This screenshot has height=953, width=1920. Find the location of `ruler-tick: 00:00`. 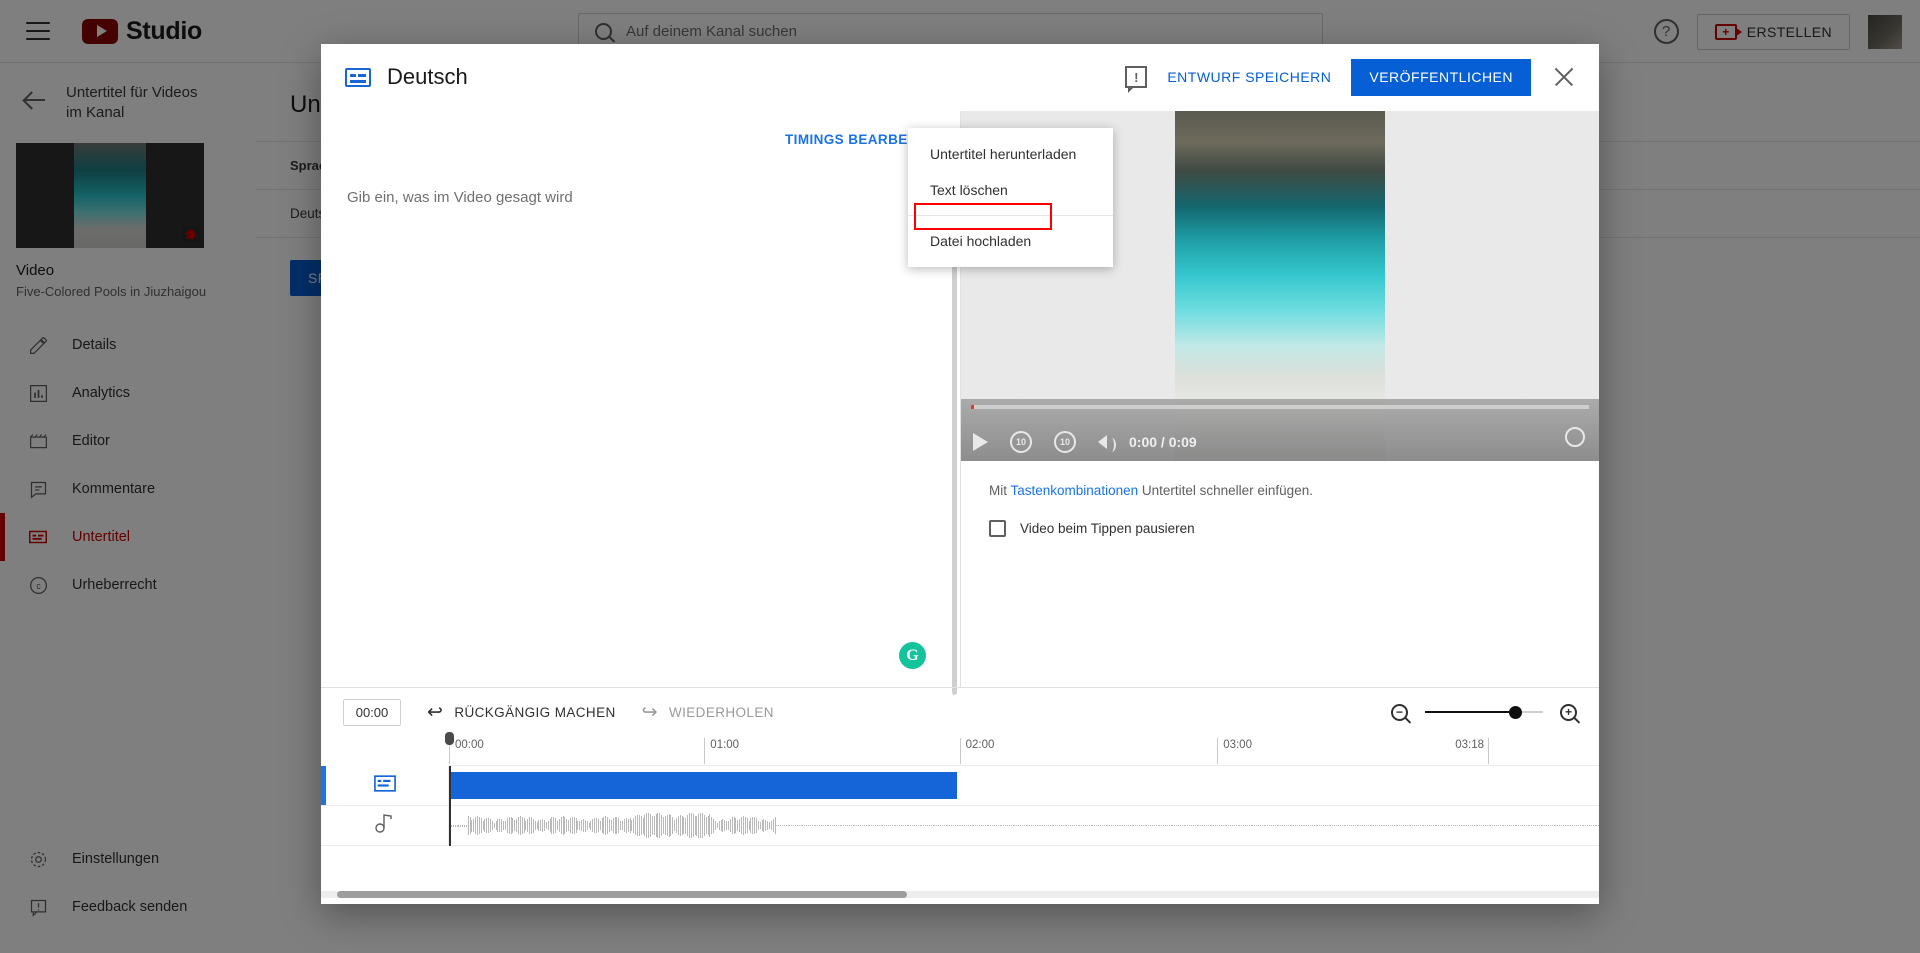

ruler-tick: 00:00 is located at coordinates (466, 751).